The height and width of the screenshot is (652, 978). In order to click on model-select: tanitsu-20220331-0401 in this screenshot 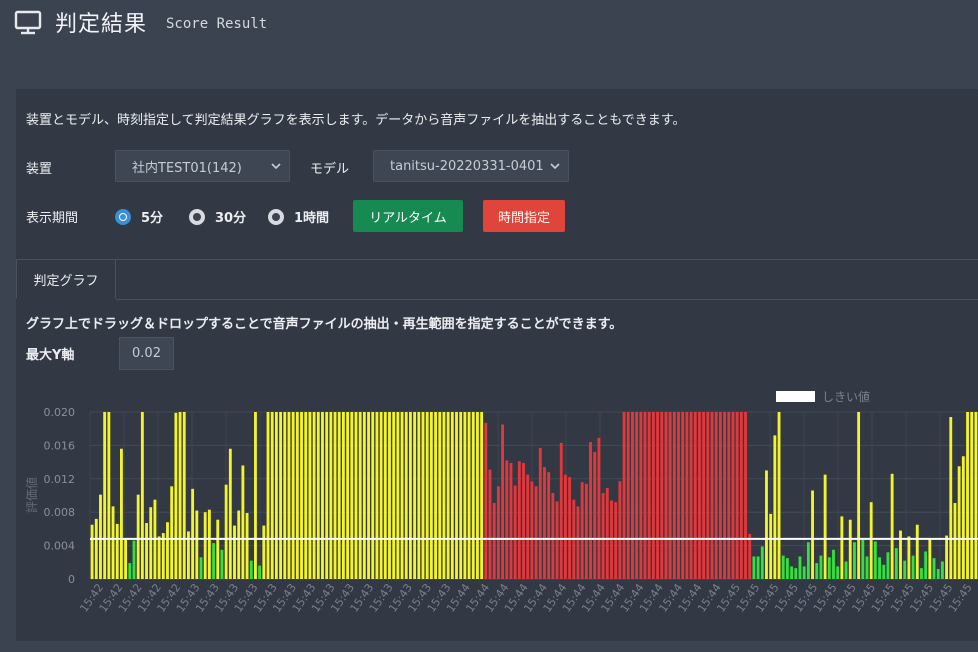, I will do `click(471, 166)`.